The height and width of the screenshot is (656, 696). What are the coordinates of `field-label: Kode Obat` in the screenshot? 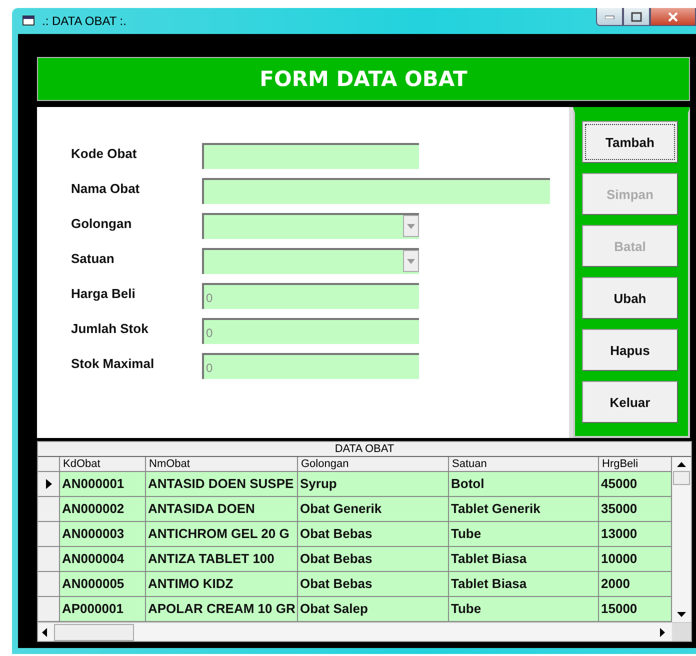 It's located at (104, 153).